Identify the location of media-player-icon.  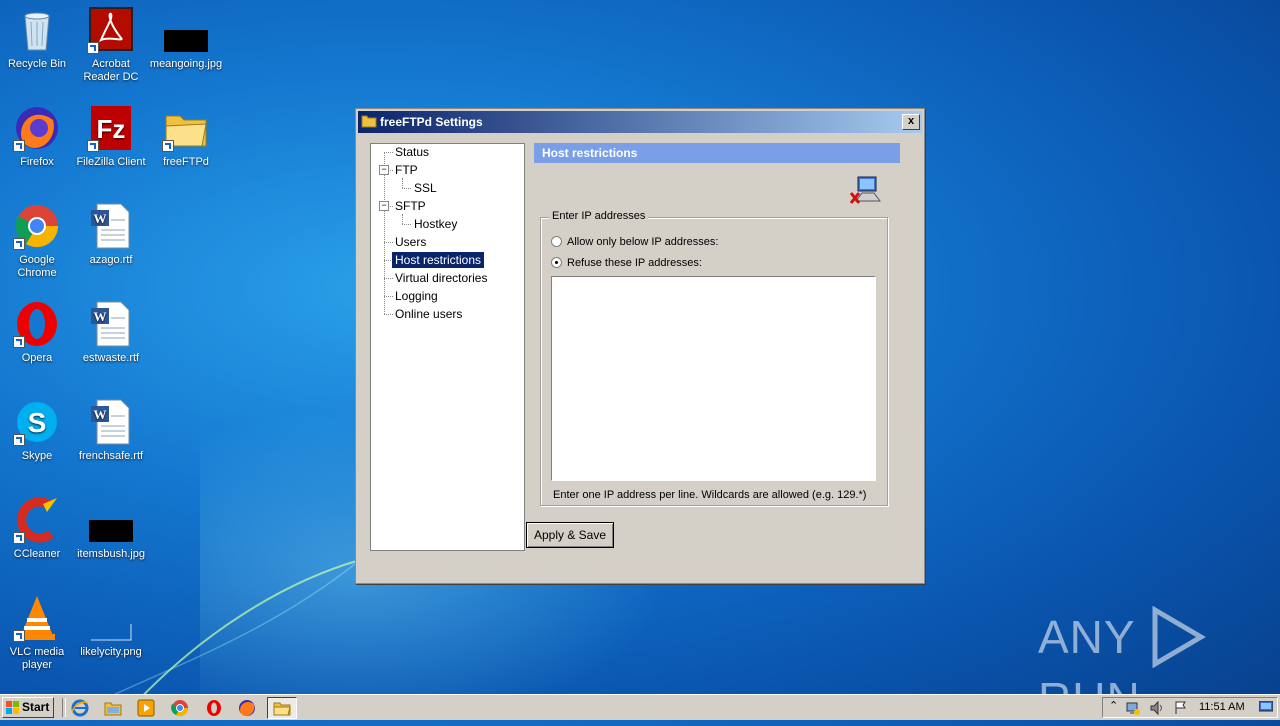
(146, 708).